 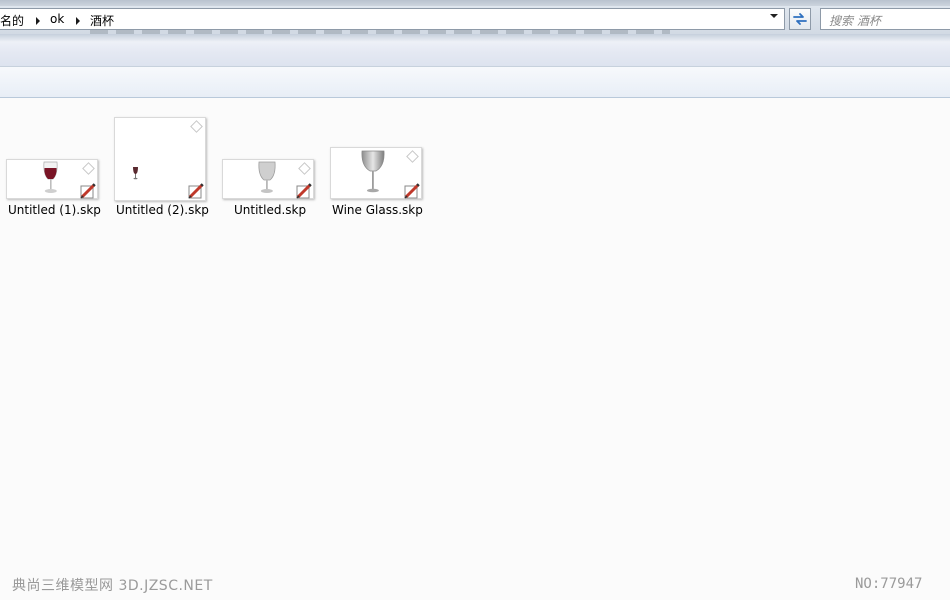 I want to click on refresh-button, so click(x=800, y=19).